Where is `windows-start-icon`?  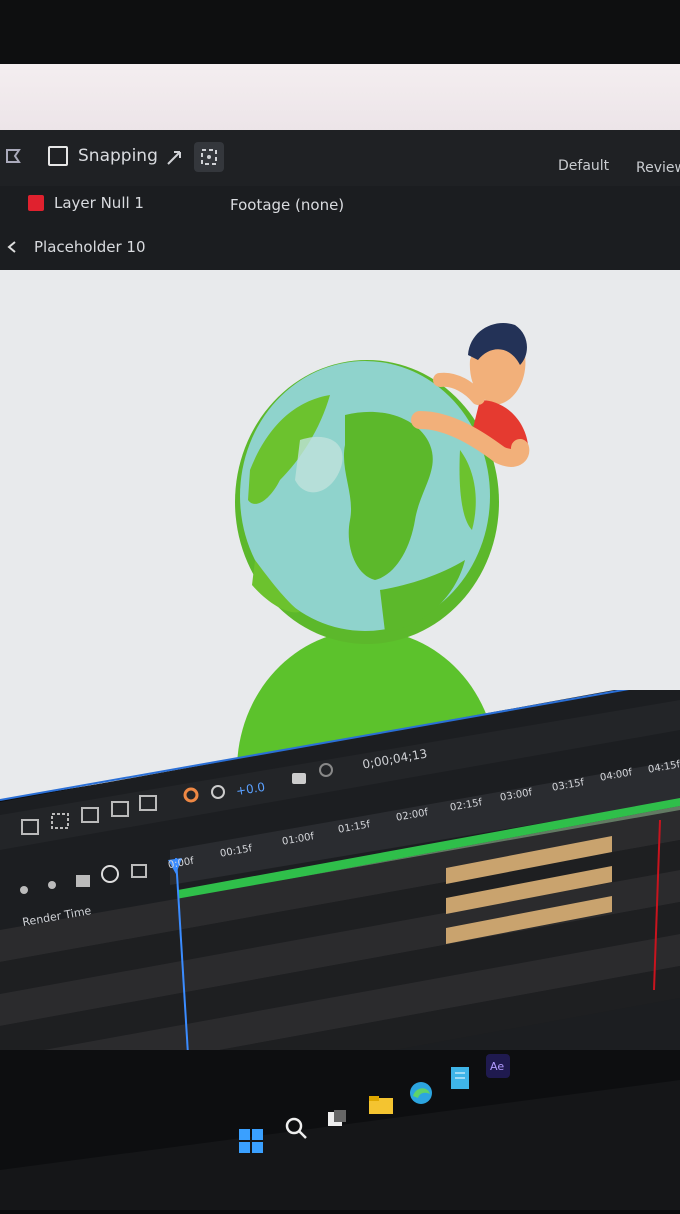
windows-start-icon is located at coordinates (251, 1143).